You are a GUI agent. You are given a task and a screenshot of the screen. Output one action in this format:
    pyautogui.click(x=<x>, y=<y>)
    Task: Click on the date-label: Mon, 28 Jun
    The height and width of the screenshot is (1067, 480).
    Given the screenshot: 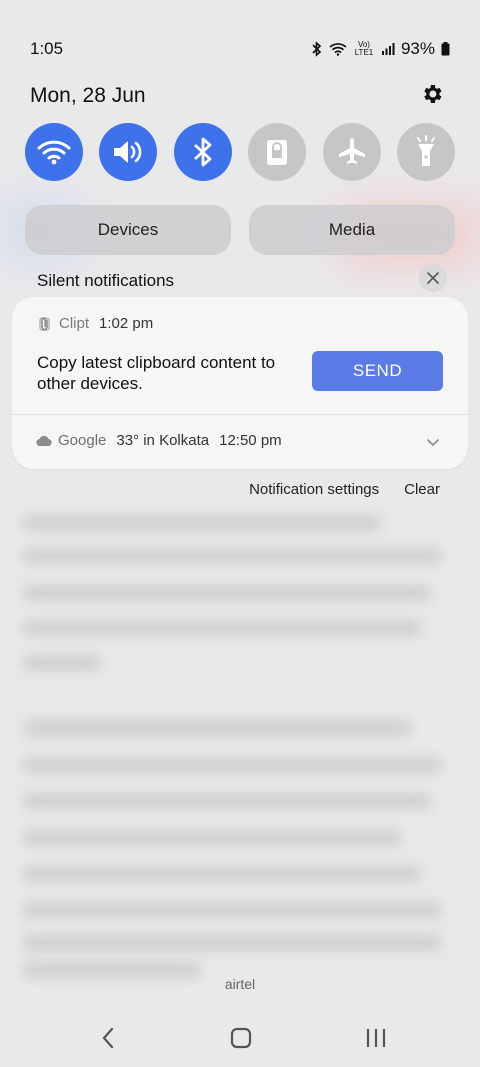 What is the action you would take?
    pyautogui.click(x=88, y=95)
    